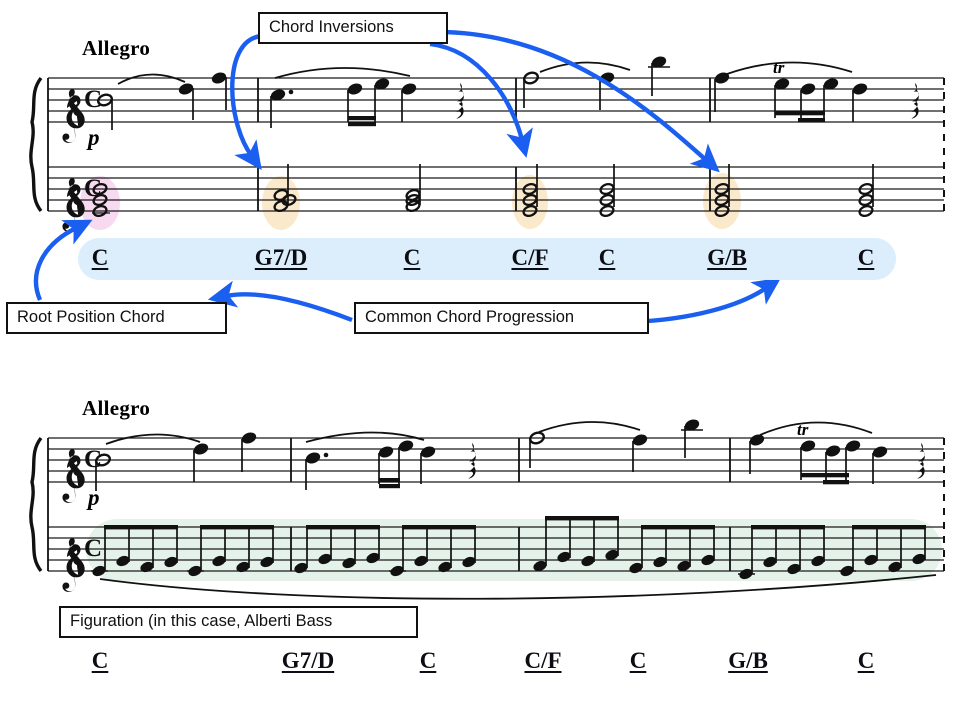  I want to click on time-signature-bottom-2: C, so click(93, 548).